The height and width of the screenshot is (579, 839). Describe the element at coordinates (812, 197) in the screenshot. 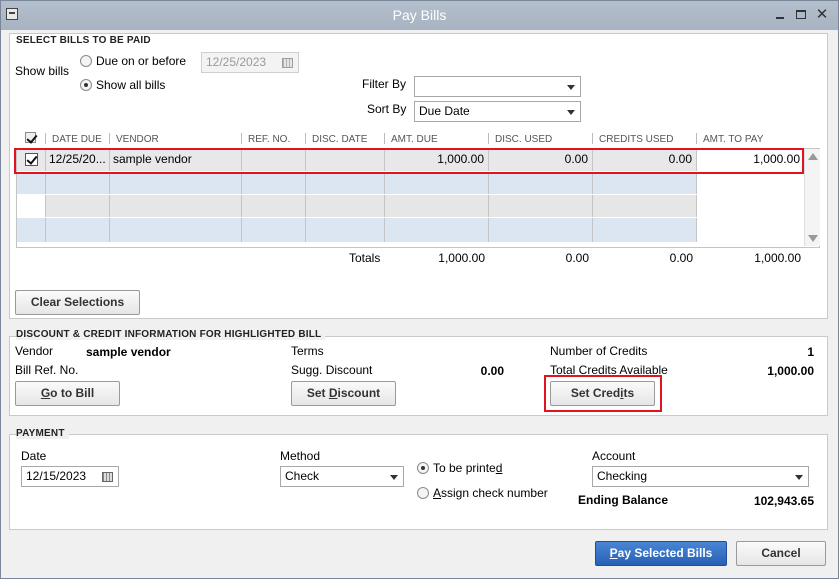

I see `table-scrollbar` at that location.